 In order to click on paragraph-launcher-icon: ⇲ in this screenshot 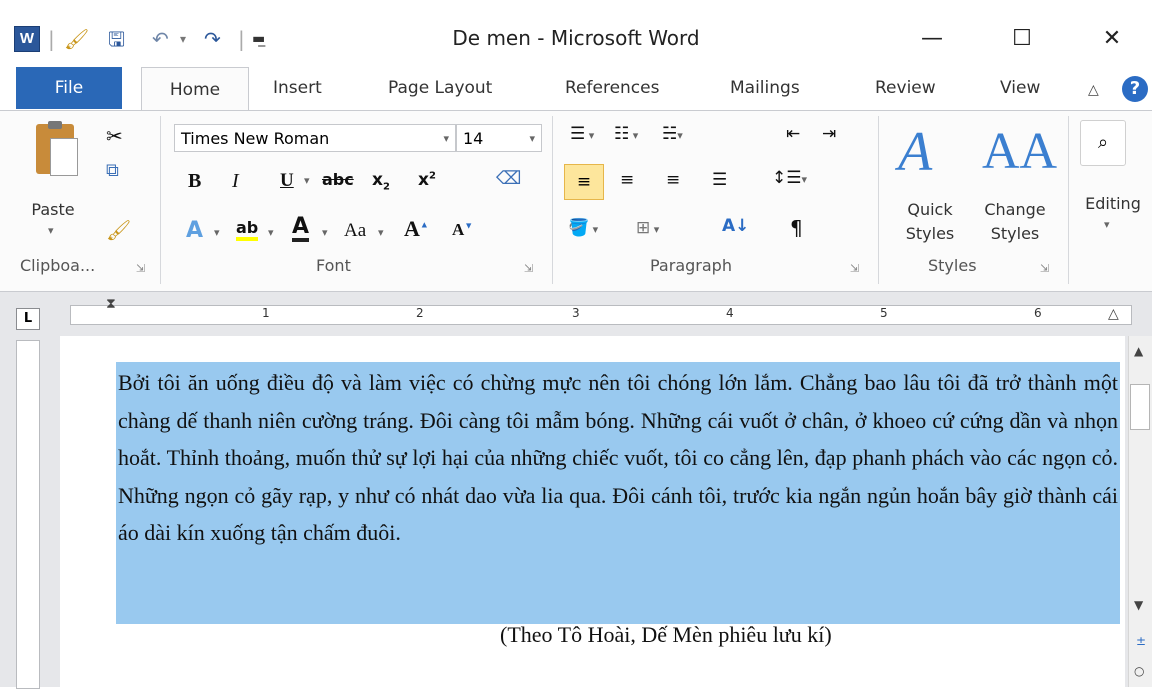, I will do `click(854, 268)`.